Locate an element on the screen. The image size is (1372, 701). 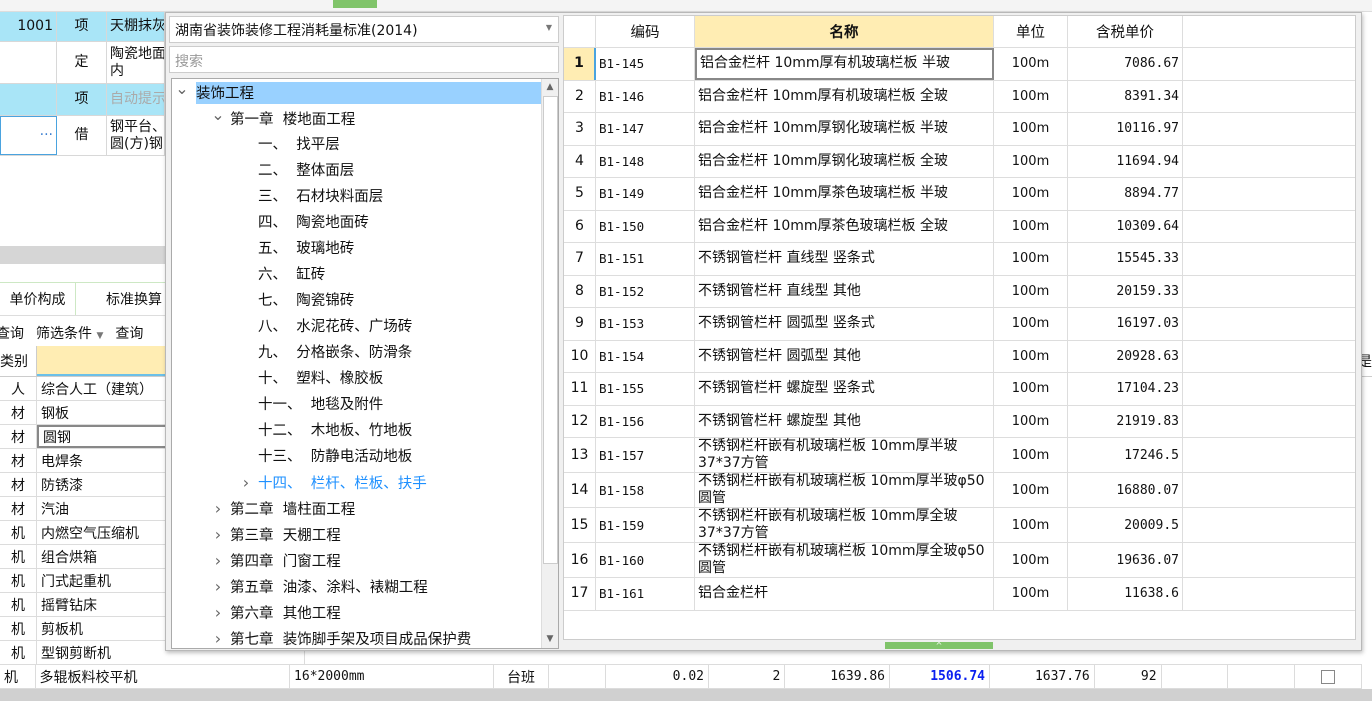
tree-item: 七、 陶瓷锦砖 is located at coordinates (294, 301).